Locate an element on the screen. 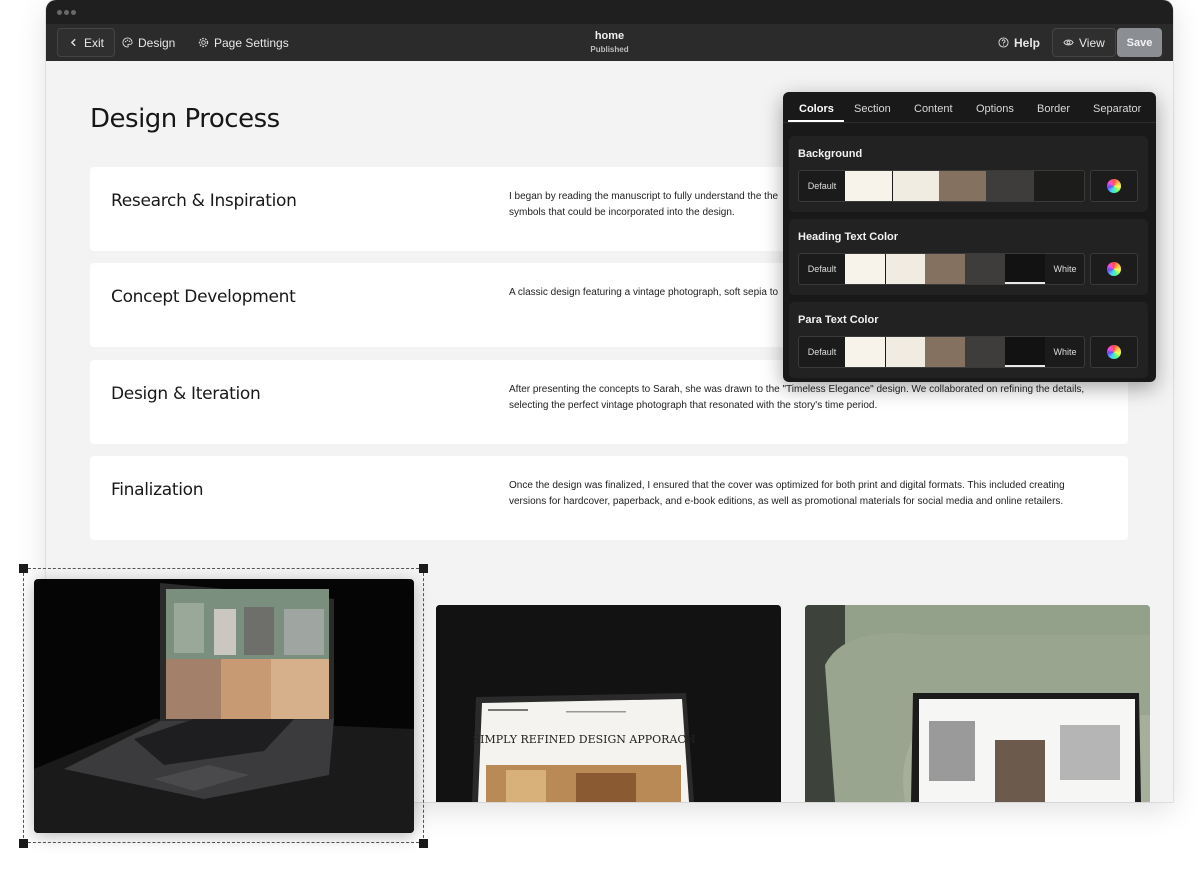 The height and width of the screenshot is (874, 1200). laptop-dark-image is located at coordinates (224, 706).